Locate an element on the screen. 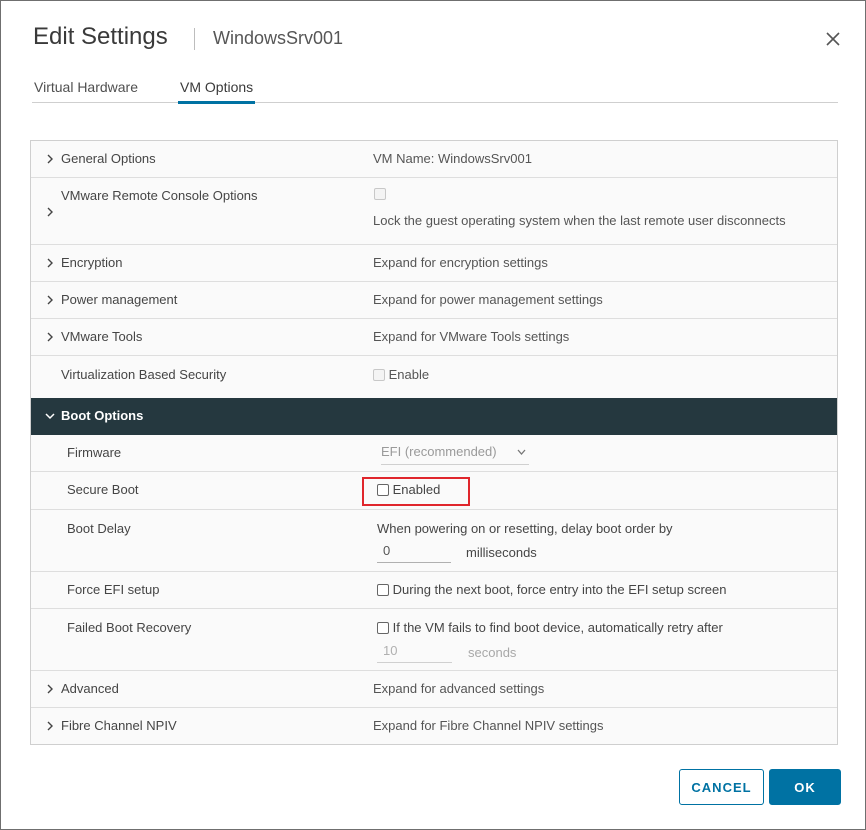 The height and width of the screenshot is (830, 866). boot-delay-input: 0 is located at coordinates (414, 552).